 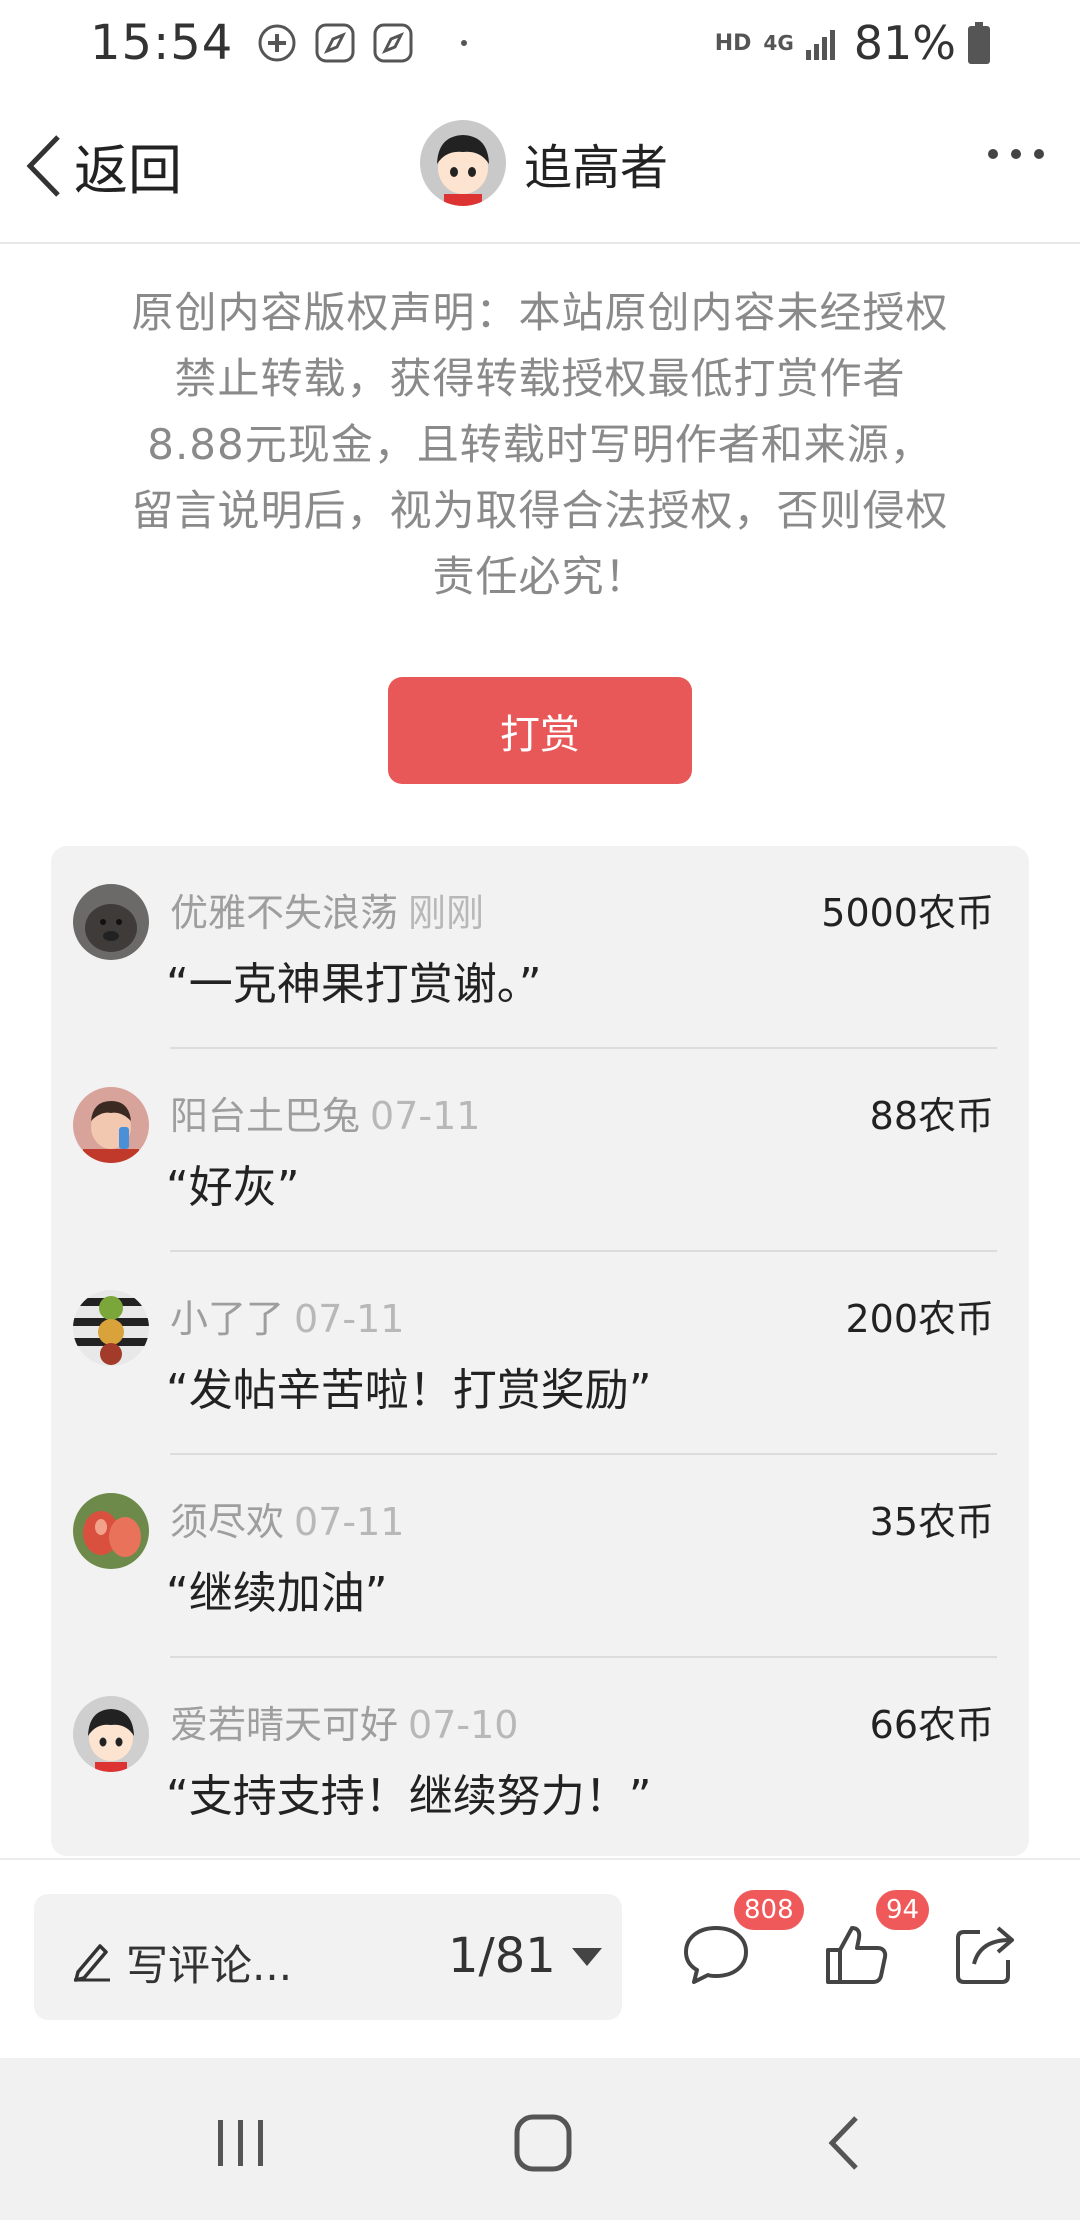 What do you see at coordinates (931, 1725) in the screenshot?
I see `tip-amount: 66农币` at bounding box center [931, 1725].